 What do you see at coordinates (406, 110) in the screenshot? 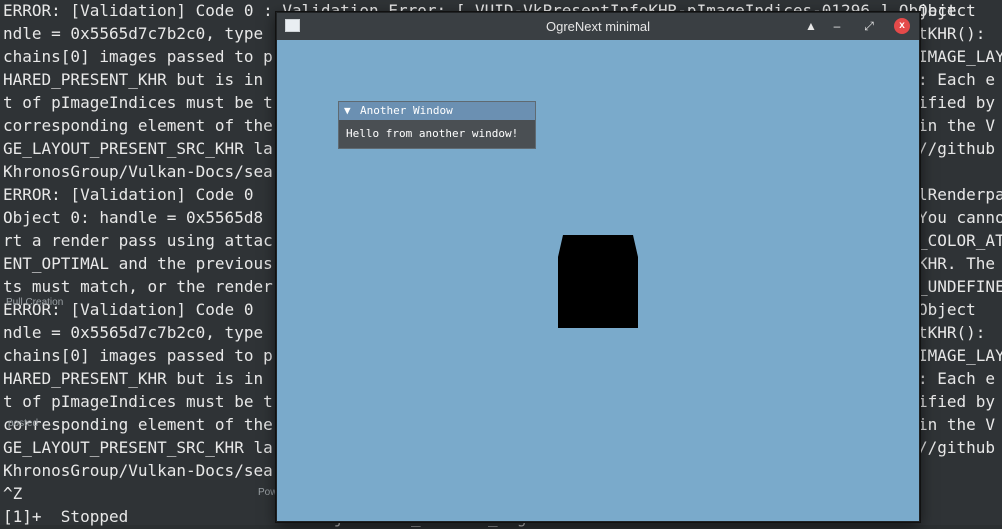
I see `imgui-window-title: Another Window` at bounding box center [406, 110].